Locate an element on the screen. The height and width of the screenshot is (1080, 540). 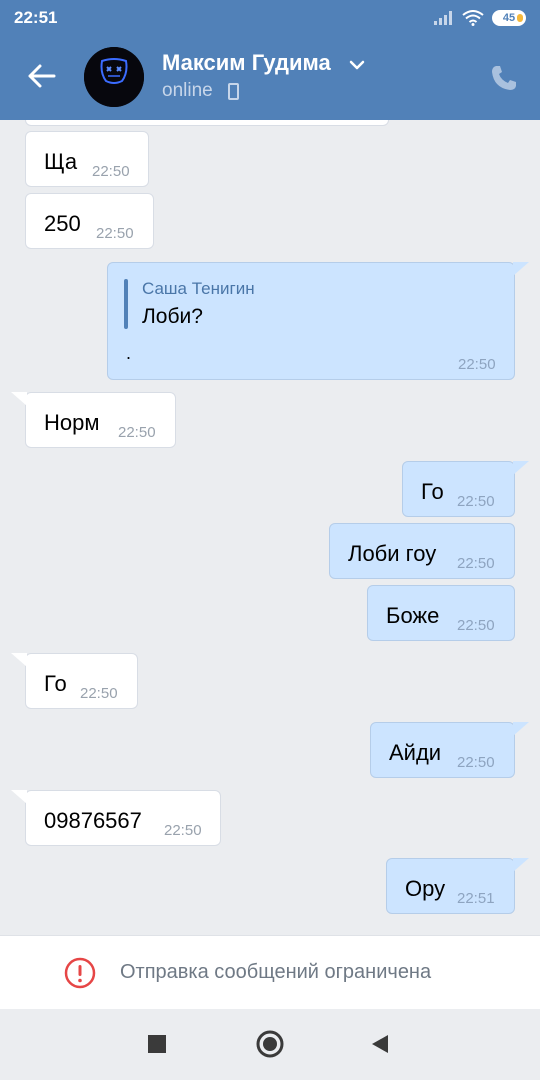
message-text: Боже is located at coordinates (413, 615).